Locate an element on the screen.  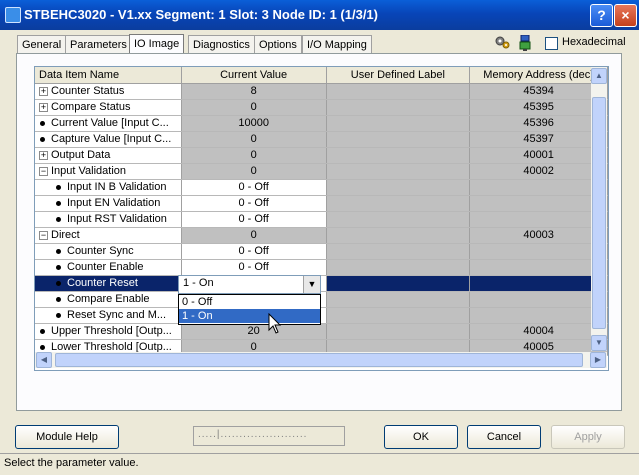
scroll-down-button: ▼ is located at coordinates (599, 343).